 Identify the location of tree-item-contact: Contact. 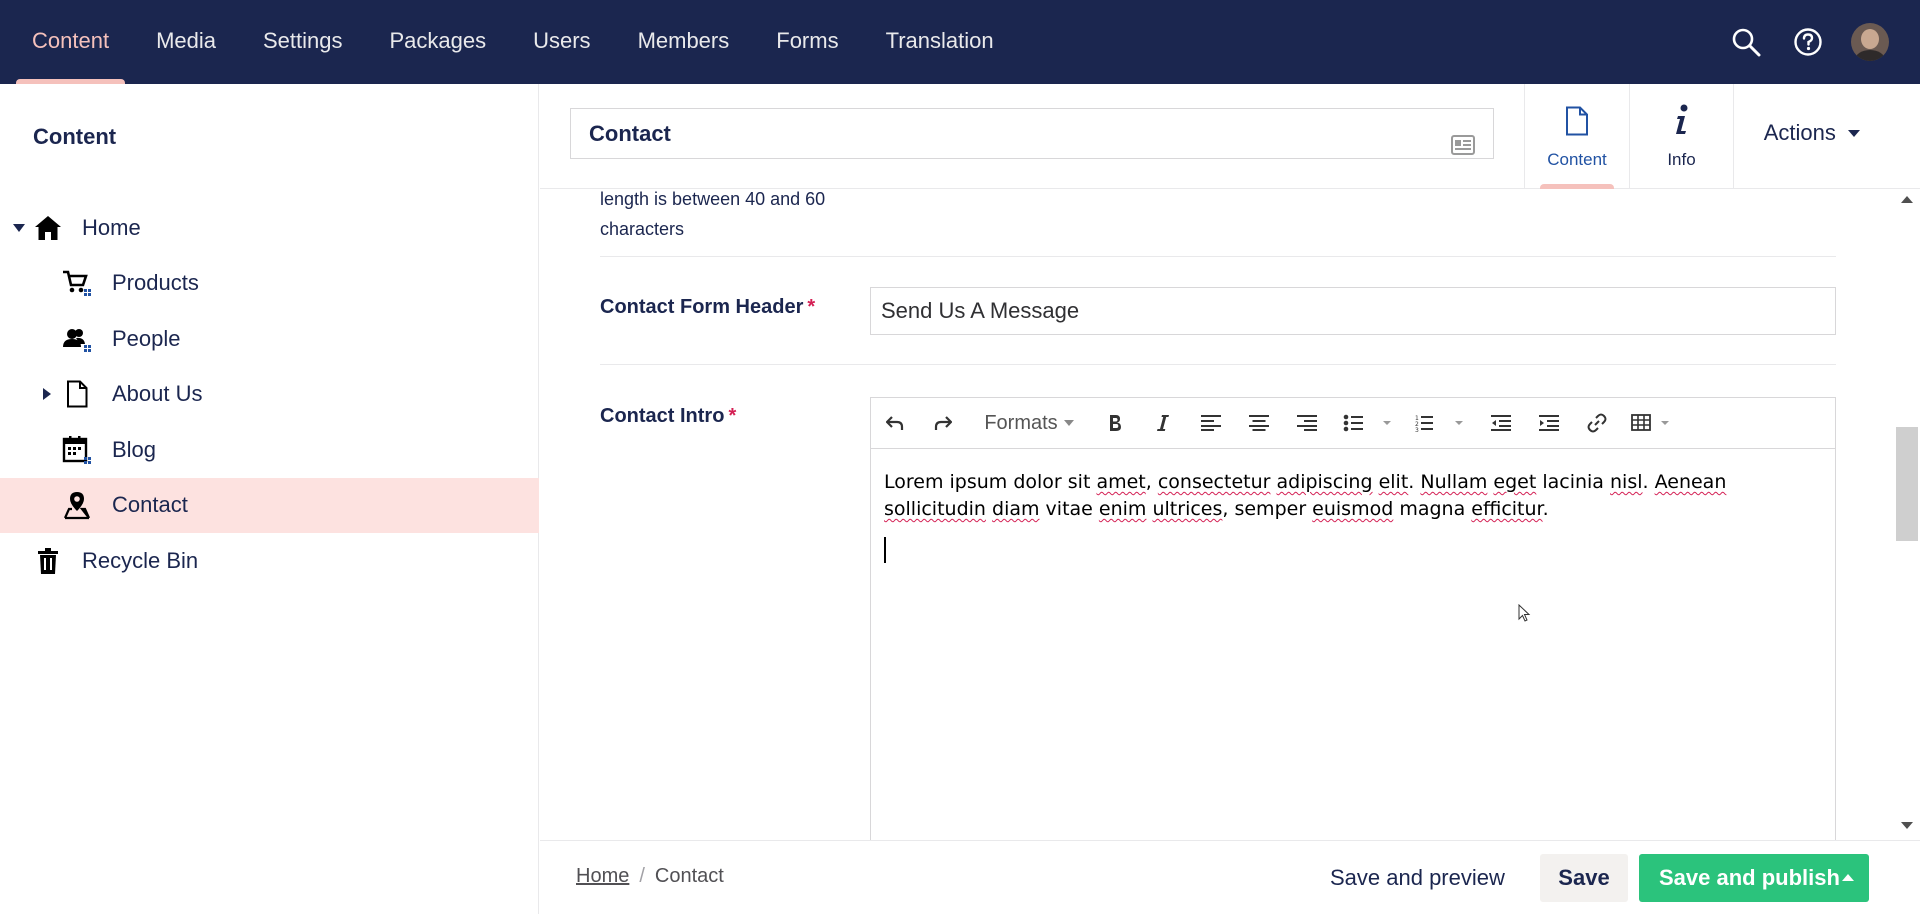
(269, 505).